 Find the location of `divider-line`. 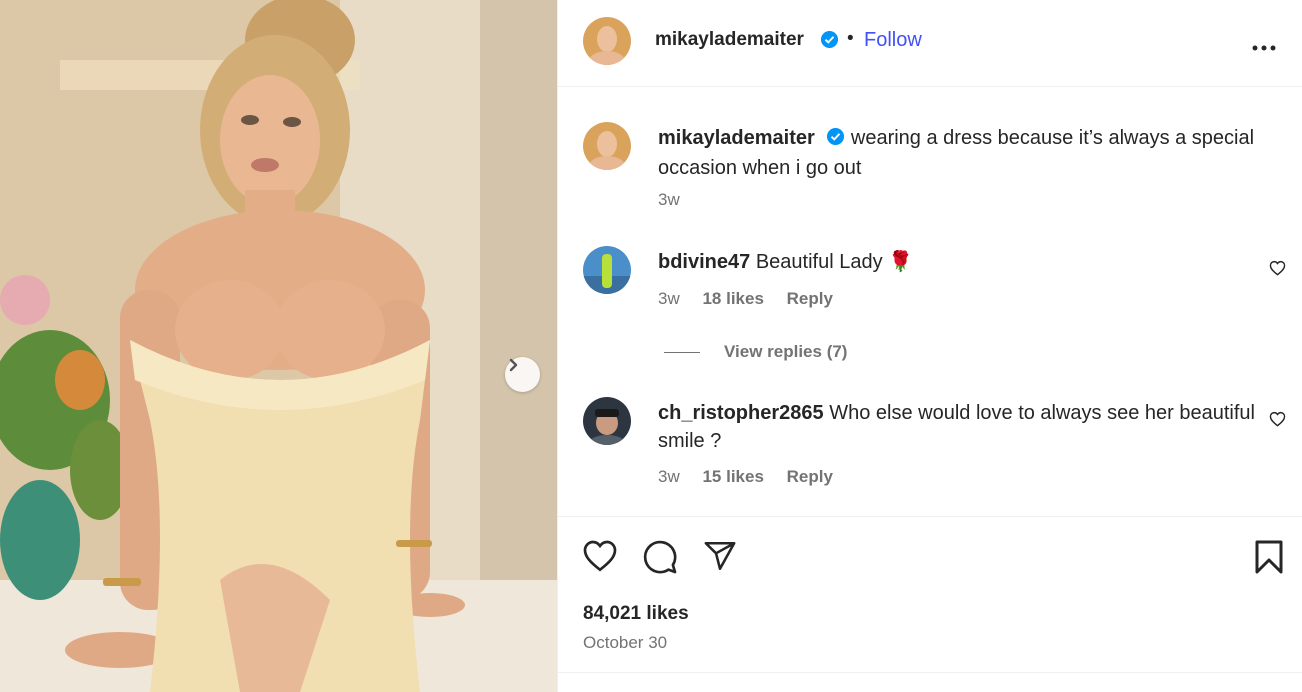

divider-line is located at coordinates (682, 352).